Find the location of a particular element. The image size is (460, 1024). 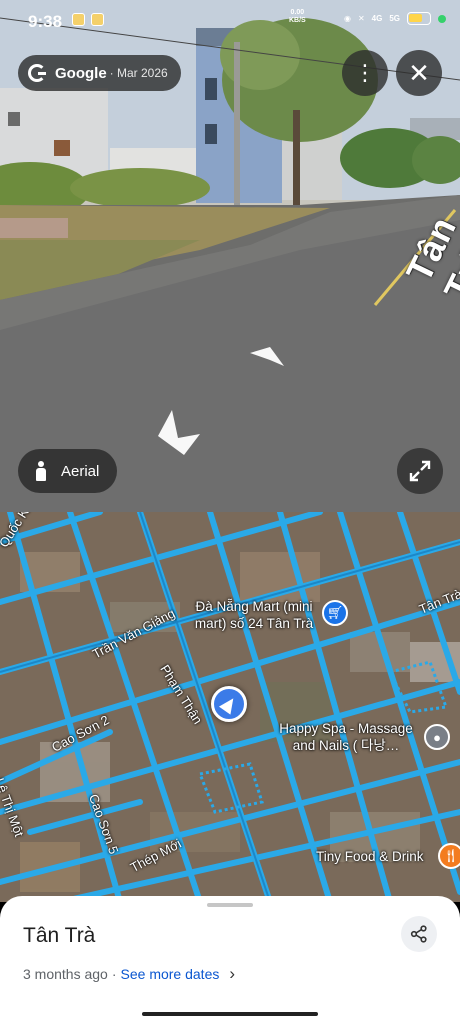

net-speed: 0.00 KB/S is located at coordinates (297, 16).